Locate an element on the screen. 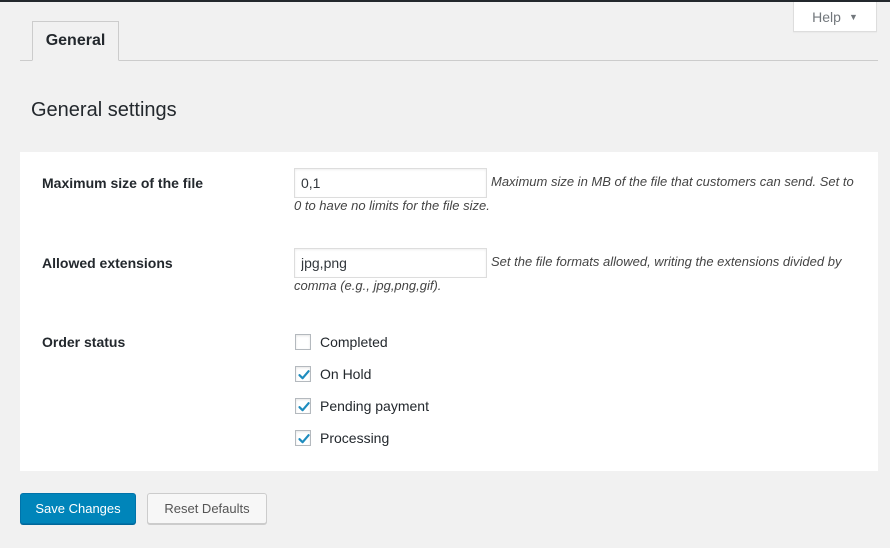 This screenshot has height=548, width=890. max-size-label: Maximum size of the file is located at coordinates (123, 183).